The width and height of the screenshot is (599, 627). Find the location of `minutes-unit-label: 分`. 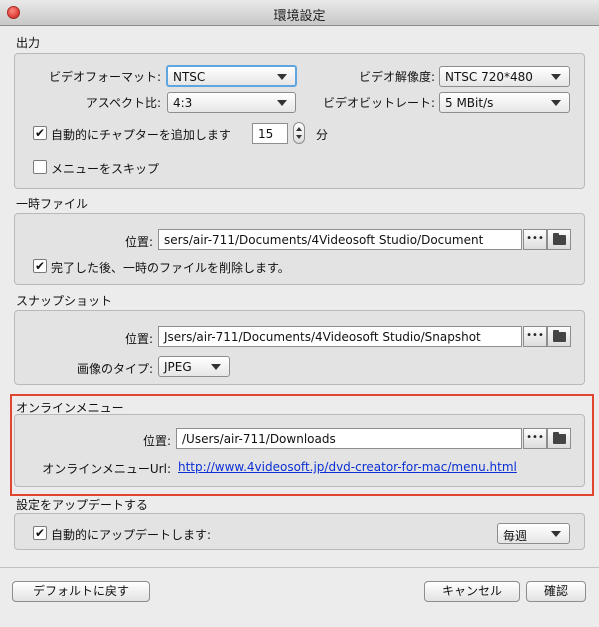

minutes-unit-label: 分 is located at coordinates (322, 135).